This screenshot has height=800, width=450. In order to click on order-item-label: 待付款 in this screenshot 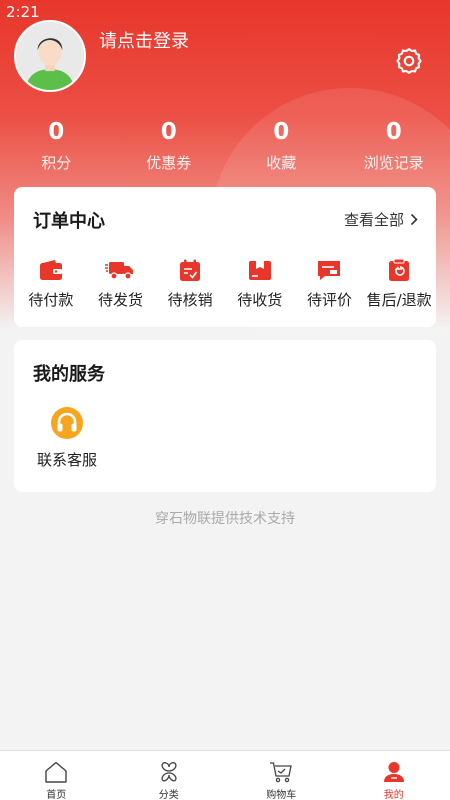, I will do `click(51, 300)`.